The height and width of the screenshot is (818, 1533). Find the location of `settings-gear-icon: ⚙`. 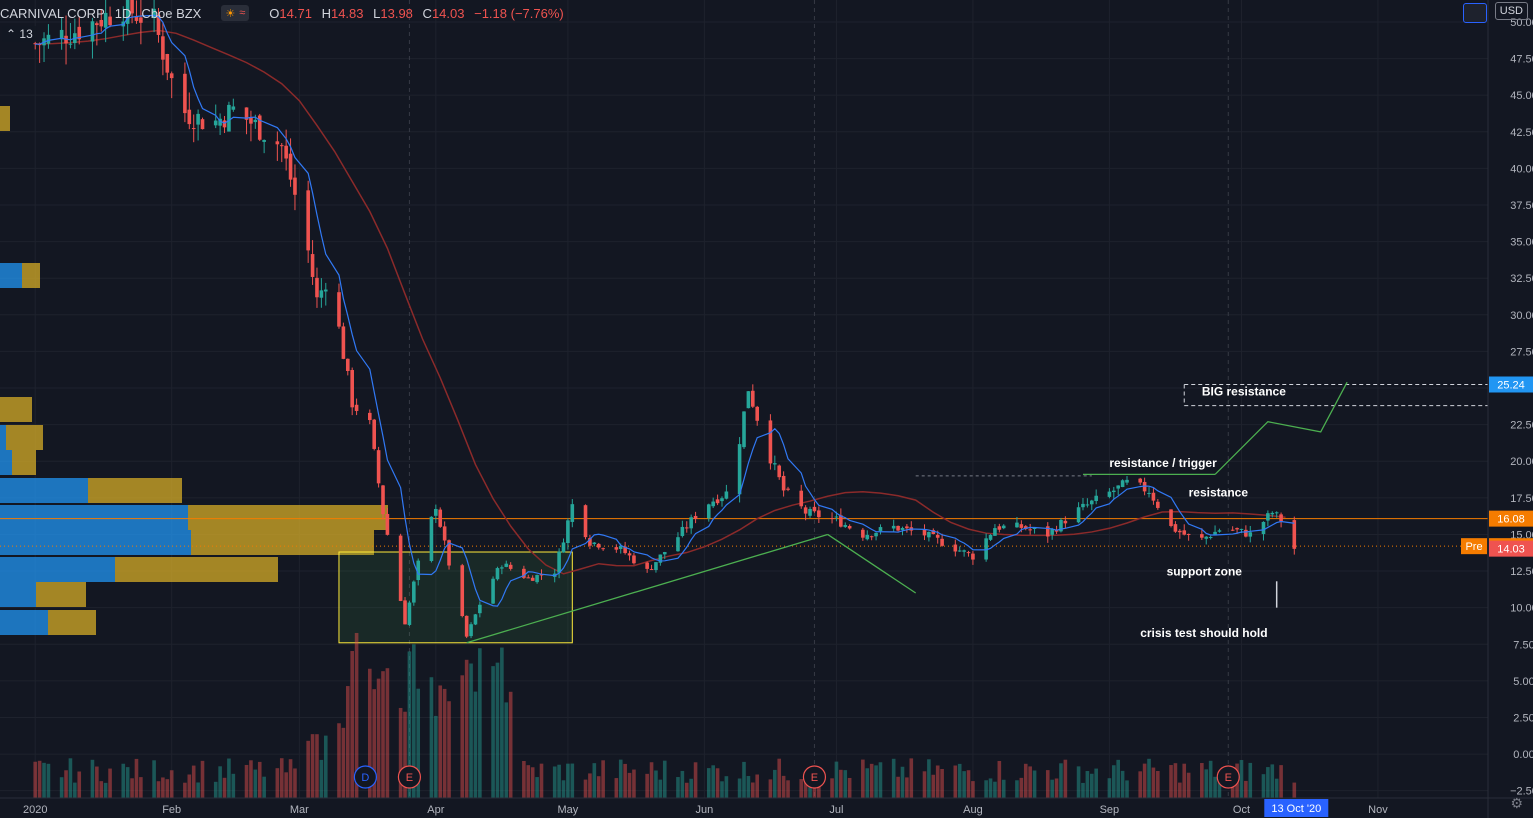

settings-gear-icon: ⚙ is located at coordinates (1516, 803).